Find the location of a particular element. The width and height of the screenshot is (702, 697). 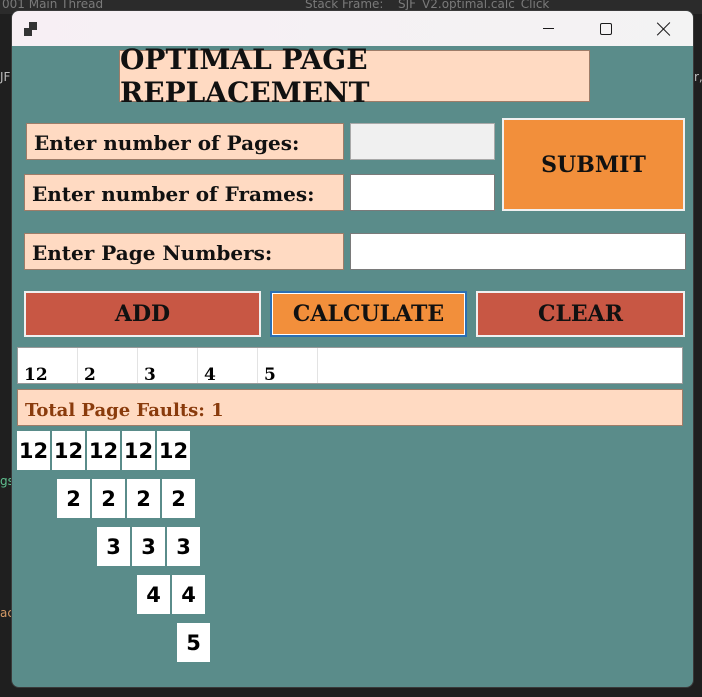

page-numbers-label: Enter Page Numbers: is located at coordinates (184, 251).